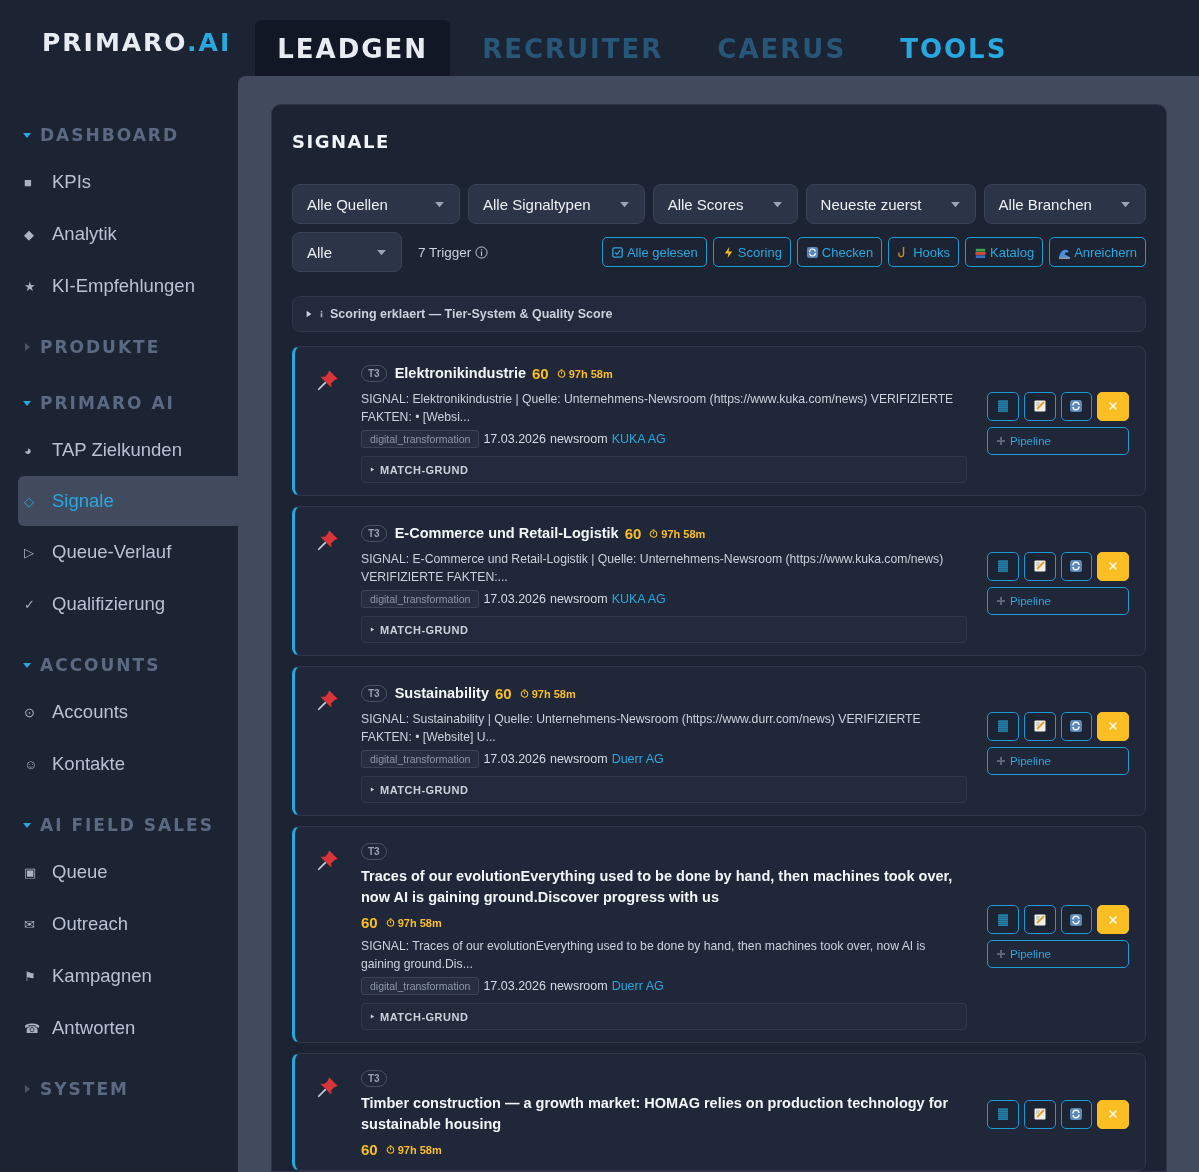 The image size is (1199, 1172). Describe the element at coordinates (119, 182) in the screenshot. I see `sidebar-item: ■ KPIs` at that location.